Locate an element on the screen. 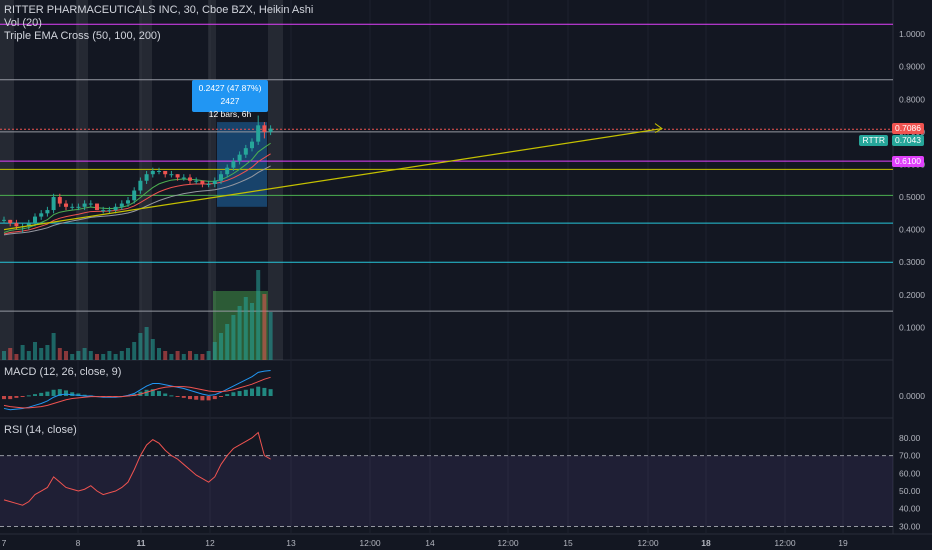 This screenshot has width=932, height=550. price-badge-teal: 0.7043 is located at coordinates (908, 140).